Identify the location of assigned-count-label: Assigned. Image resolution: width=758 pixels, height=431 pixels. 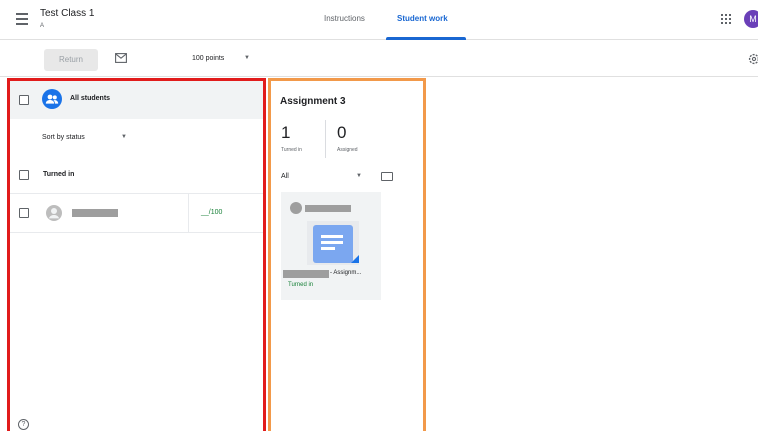
(347, 150).